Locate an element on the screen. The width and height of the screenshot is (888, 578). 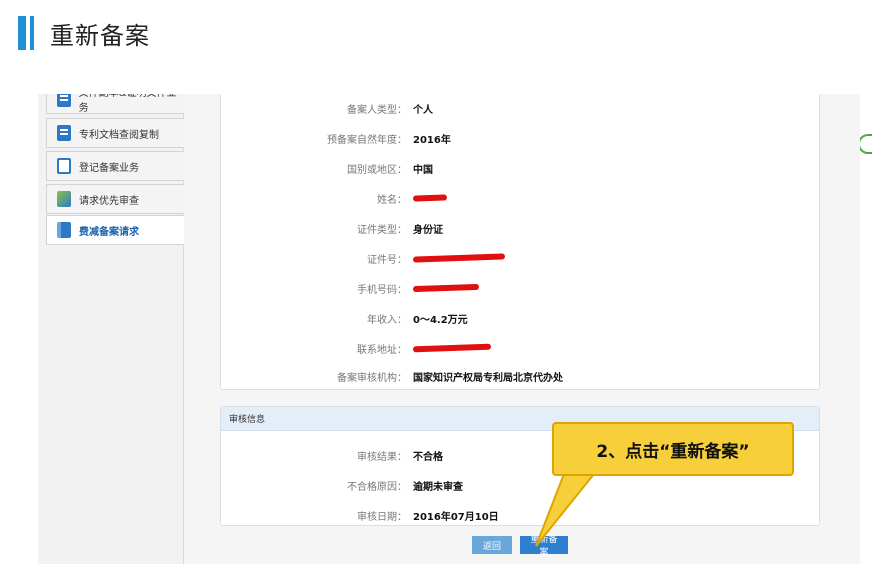
info-row-phone: 手机号码： is located at coordinates (521, 288).